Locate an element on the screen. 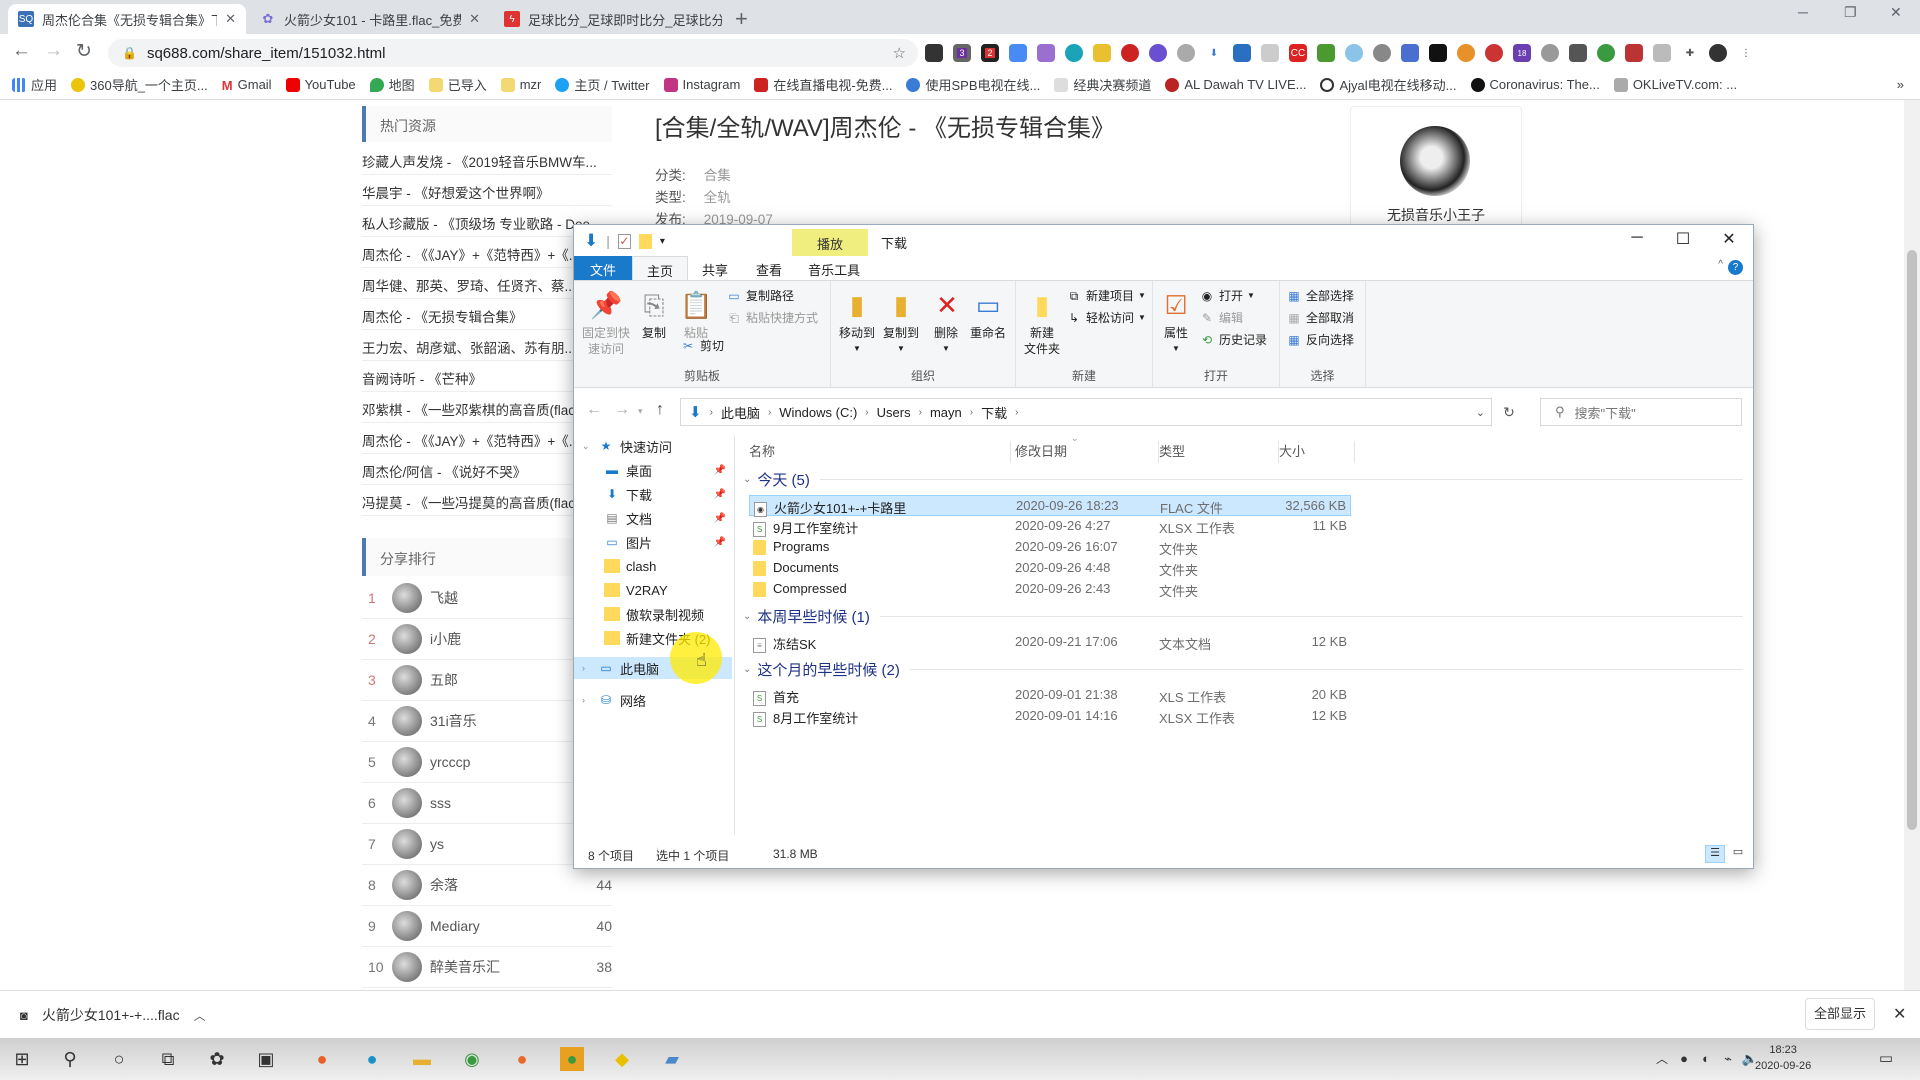 The width and height of the screenshot is (1920, 1080). file-row: S 8月工作室统计 2020-09-01 14:16 XLSX 工作表 12 KB is located at coordinates (1050, 717).